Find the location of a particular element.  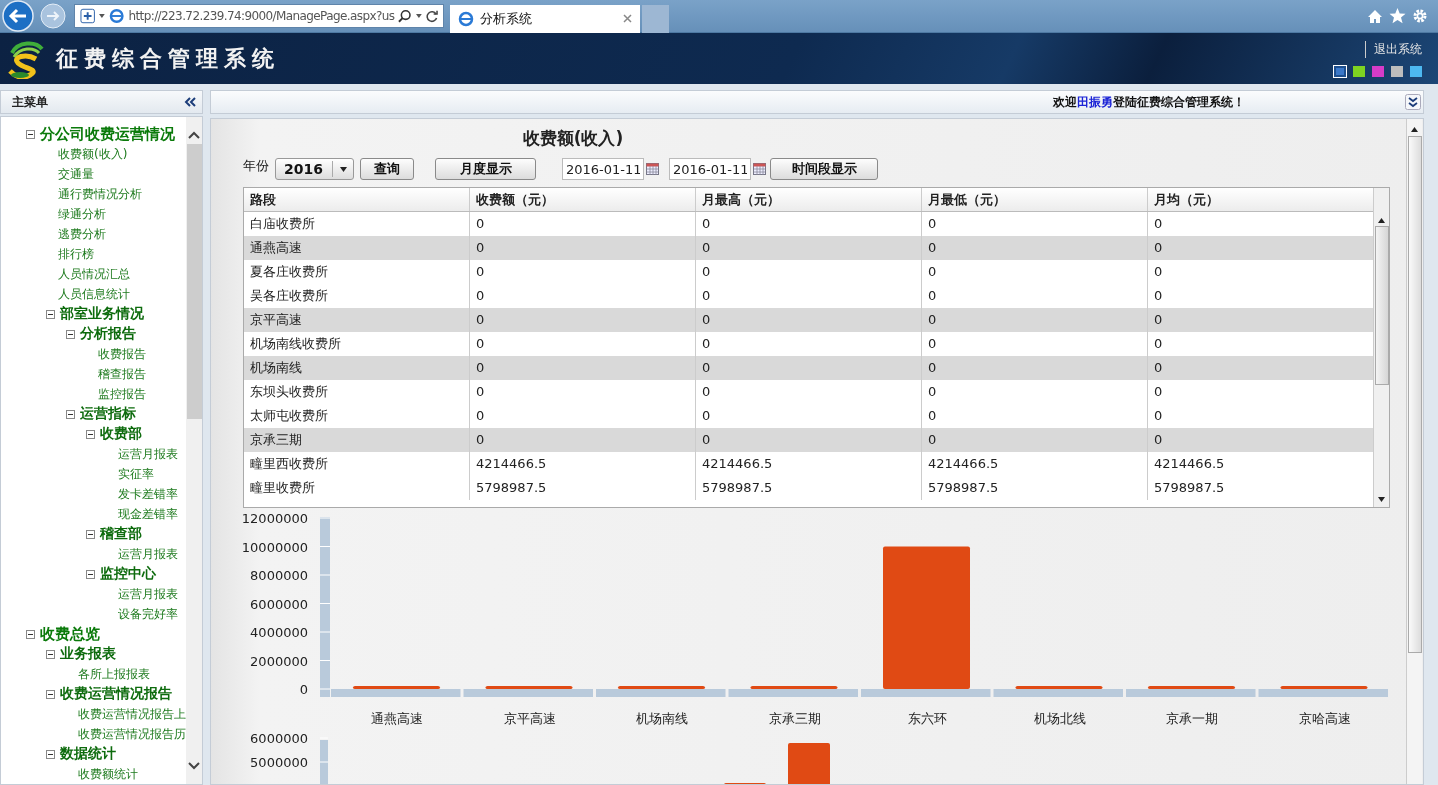

menu-group: 运营指标 is located at coordinates (108, 414).